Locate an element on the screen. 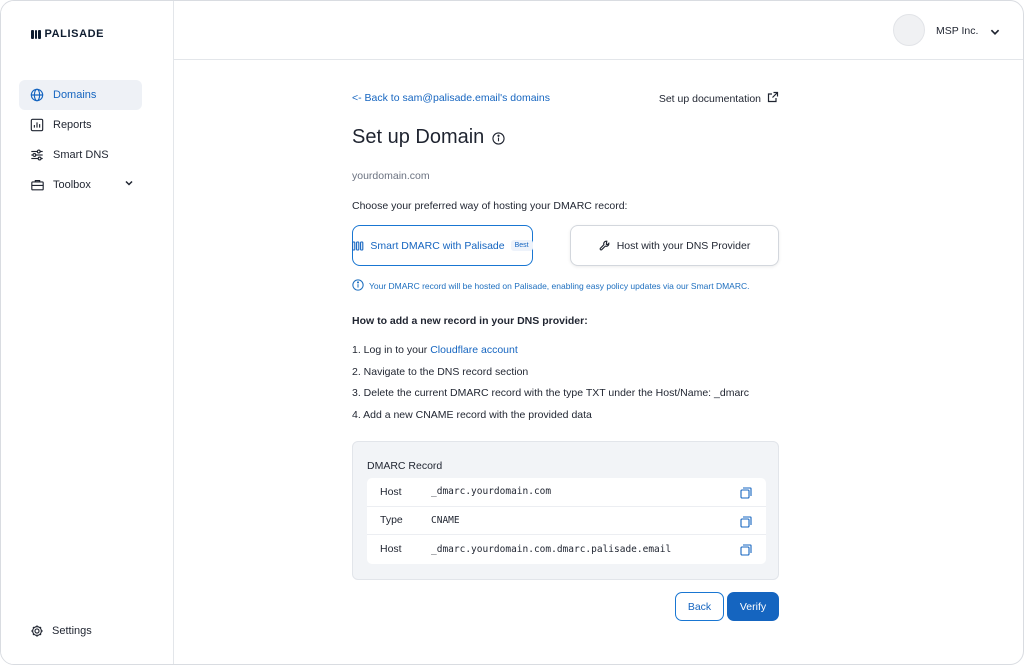 This screenshot has width=1024, height=665. record-title: DMARC Record is located at coordinates (405, 466).